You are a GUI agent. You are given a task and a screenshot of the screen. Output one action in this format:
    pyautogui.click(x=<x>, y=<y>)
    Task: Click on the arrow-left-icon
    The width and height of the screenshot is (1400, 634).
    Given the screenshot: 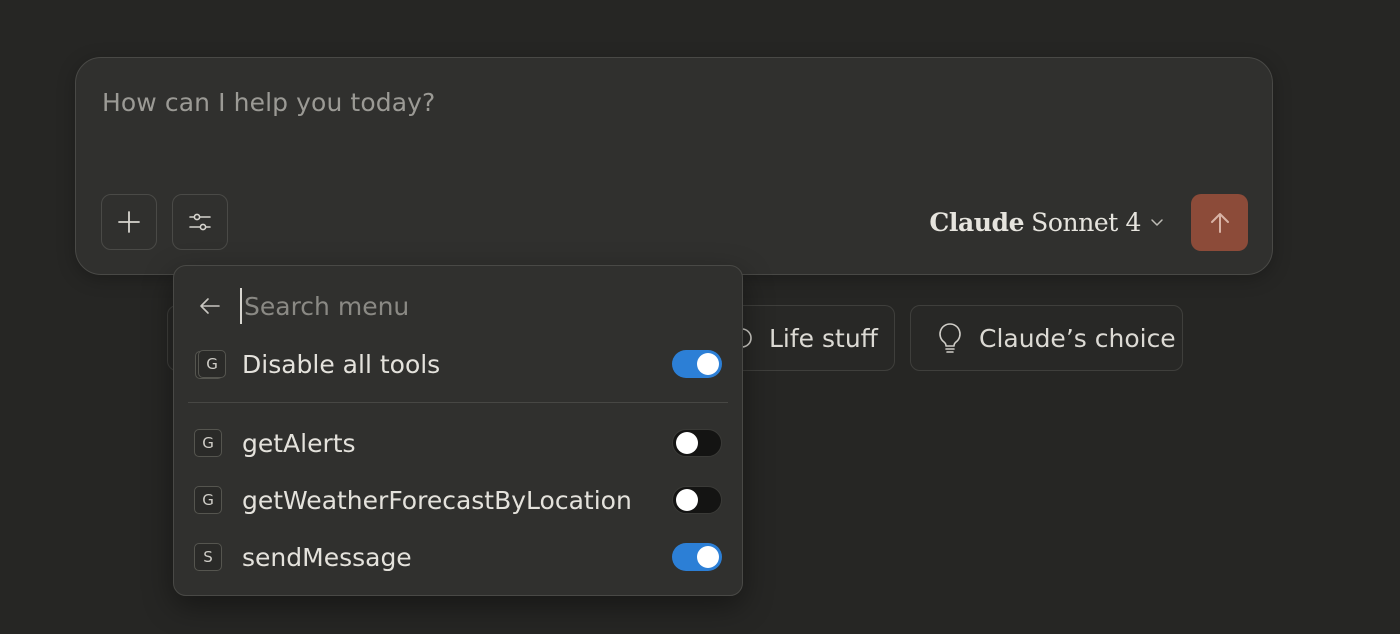 What is the action you would take?
    pyautogui.click(x=210, y=306)
    